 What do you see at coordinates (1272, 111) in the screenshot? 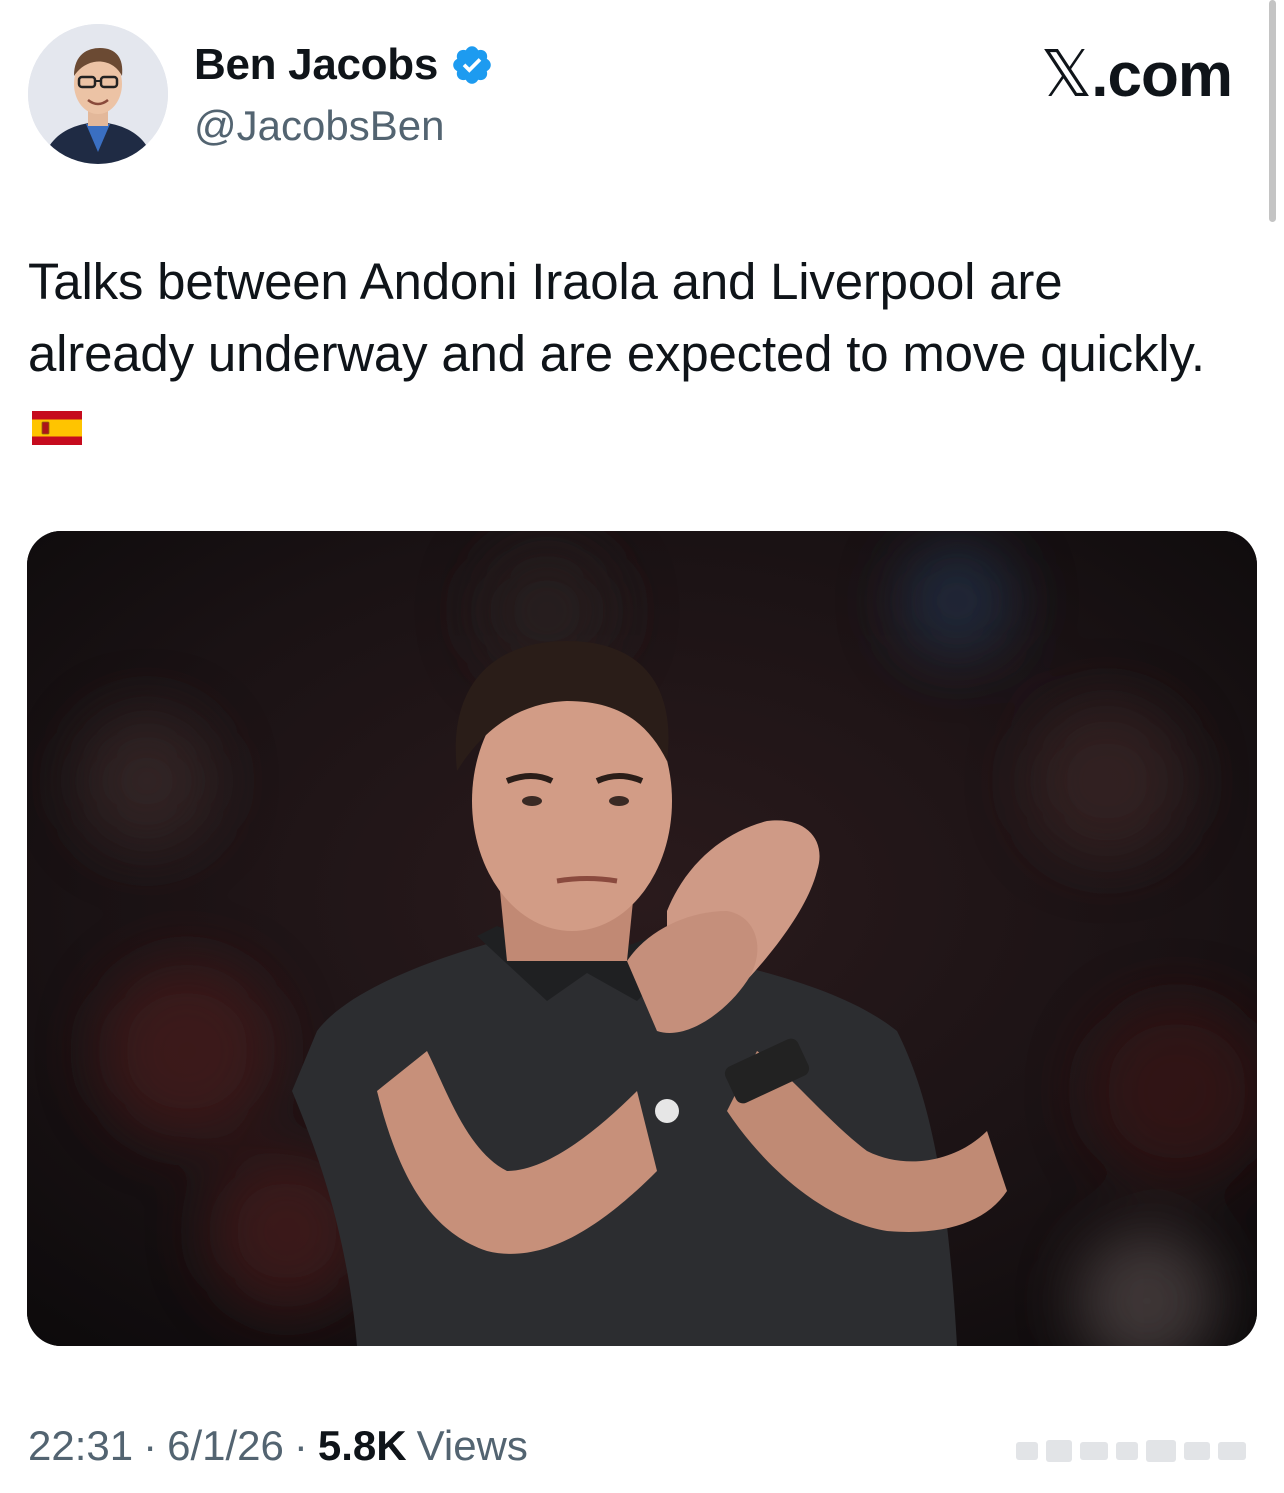
I see `scrollbar` at bounding box center [1272, 111].